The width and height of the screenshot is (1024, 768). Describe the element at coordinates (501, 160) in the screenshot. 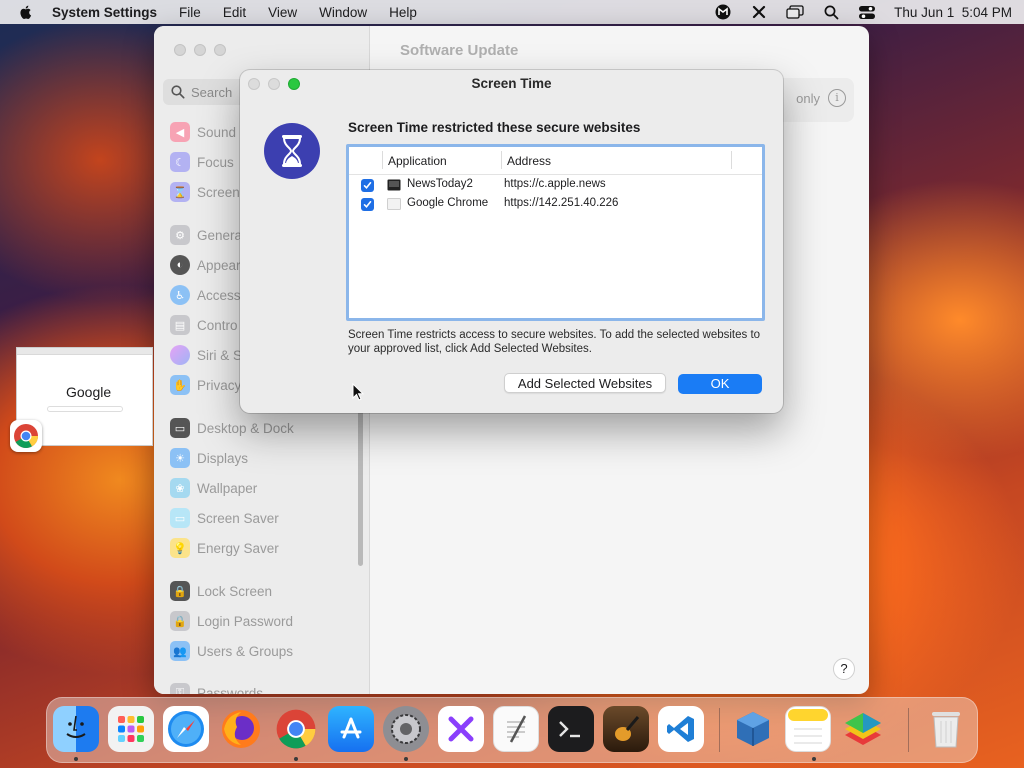

I see `column-divider` at that location.